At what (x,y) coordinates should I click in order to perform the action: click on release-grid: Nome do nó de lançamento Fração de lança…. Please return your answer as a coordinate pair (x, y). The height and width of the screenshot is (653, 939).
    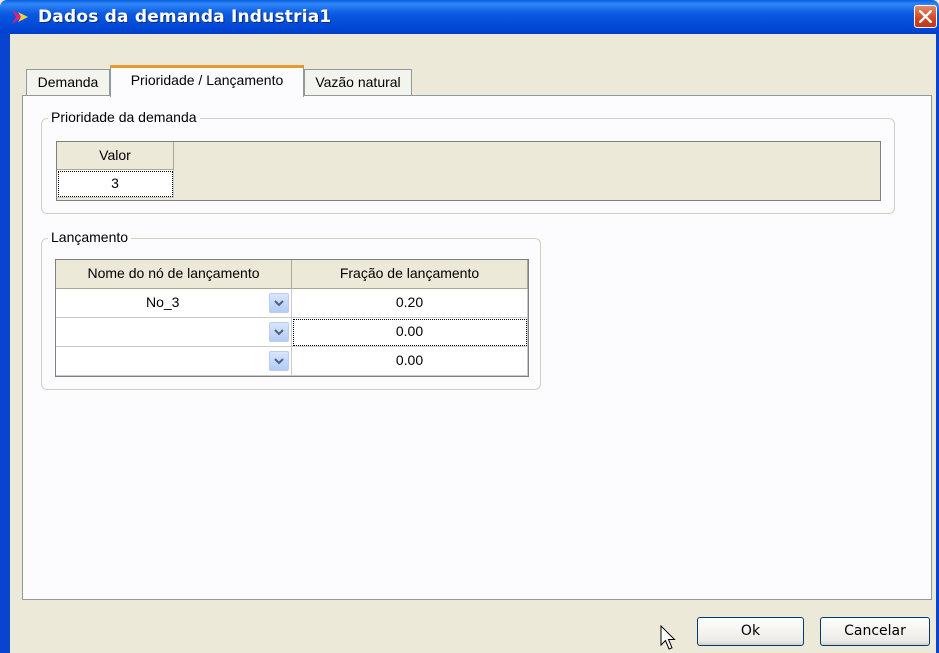
    Looking at the image, I should click on (292, 318).